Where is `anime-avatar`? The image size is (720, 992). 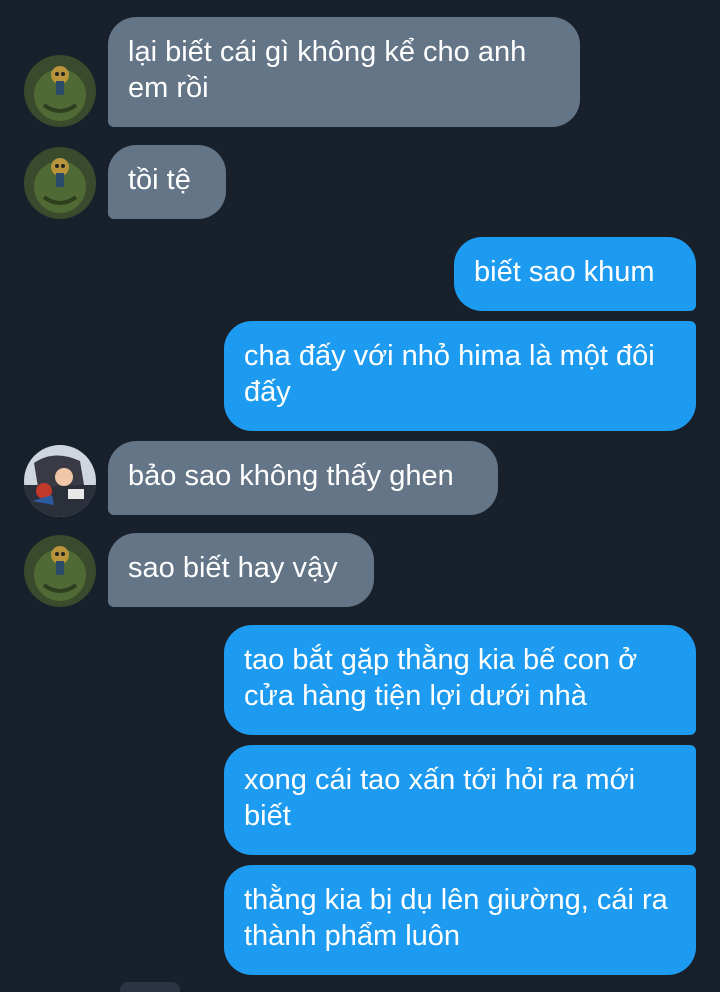 anime-avatar is located at coordinates (60, 481).